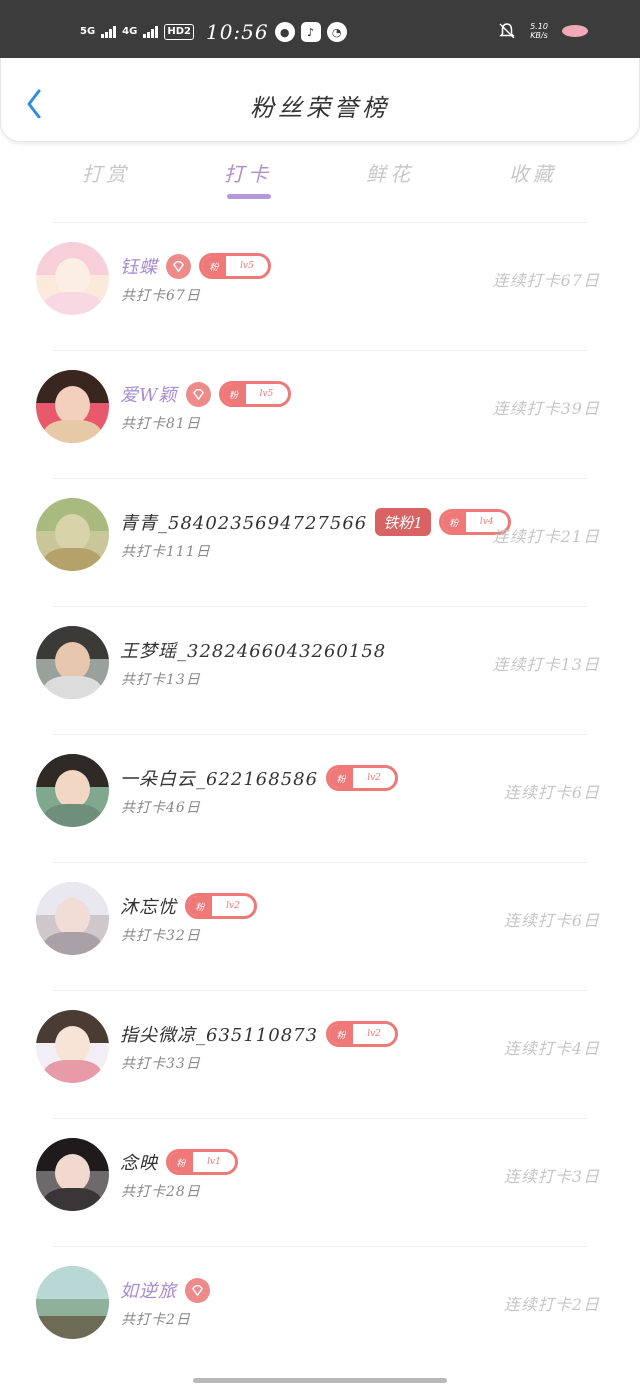 The image size is (640, 1387). I want to click on streak-checkins: 连续打卡13日, so click(546, 664).